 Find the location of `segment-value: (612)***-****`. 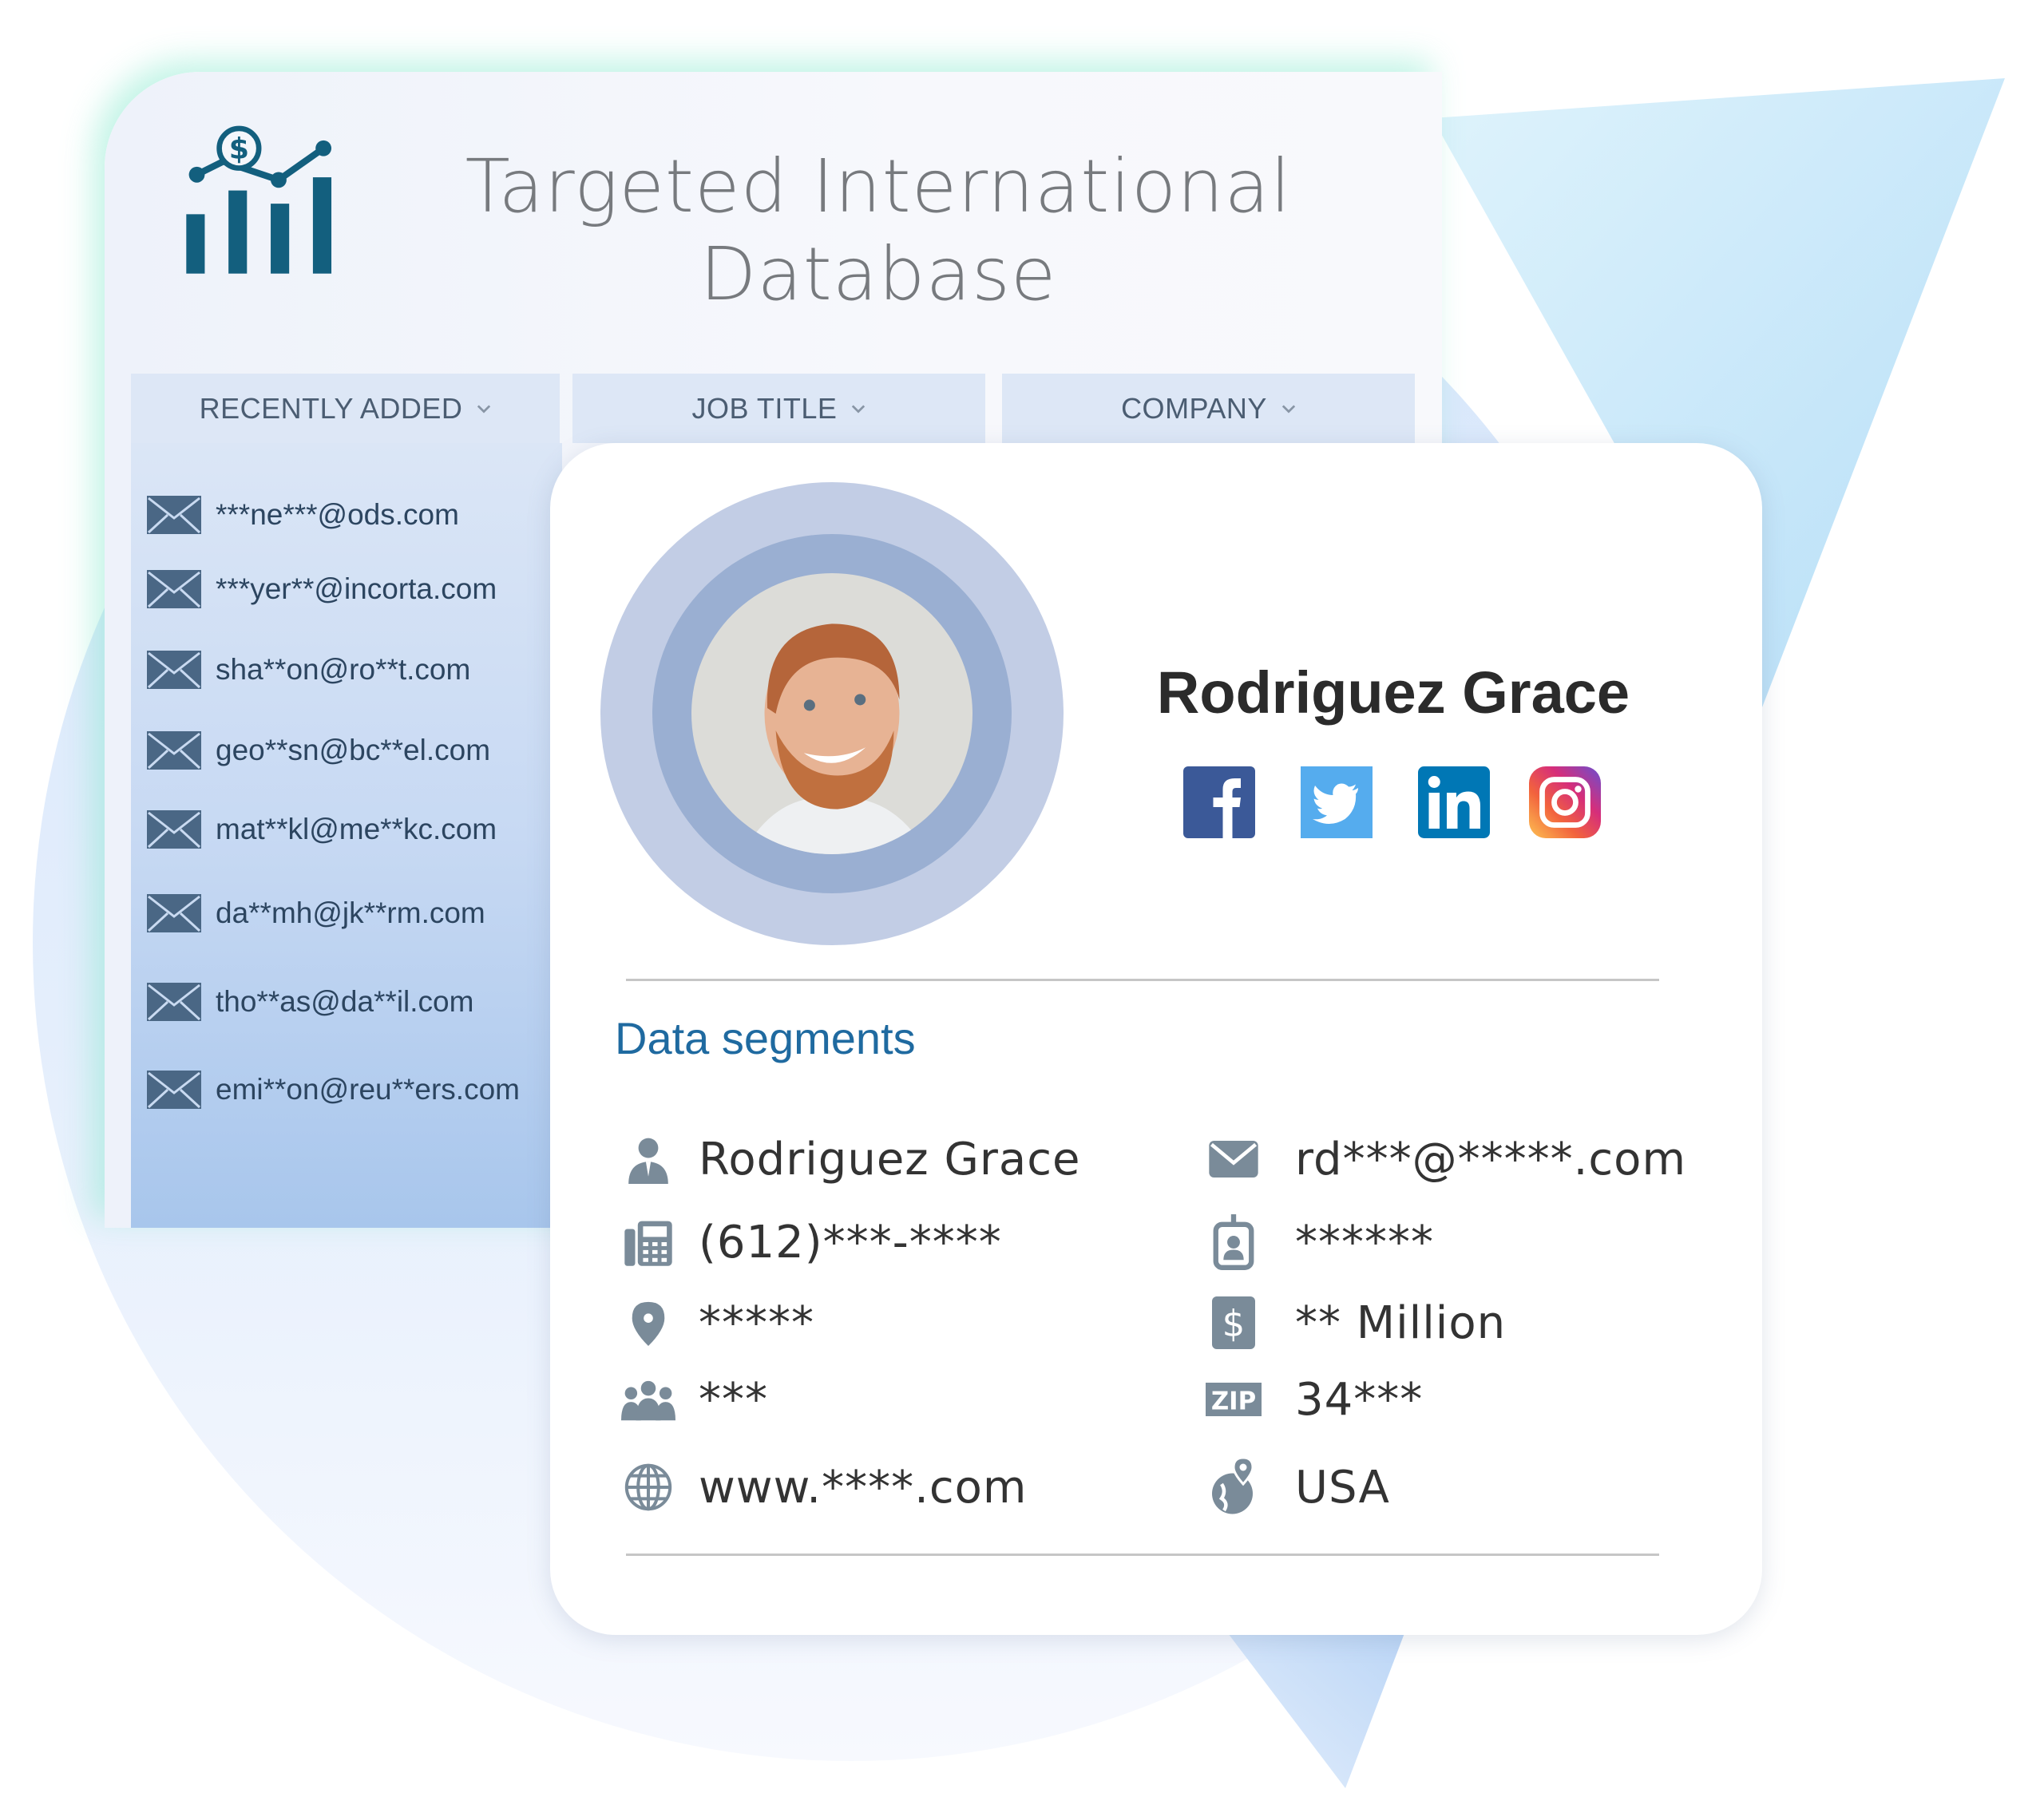

segment-value: (612)***-**** is located at coordinates (850, 1242).